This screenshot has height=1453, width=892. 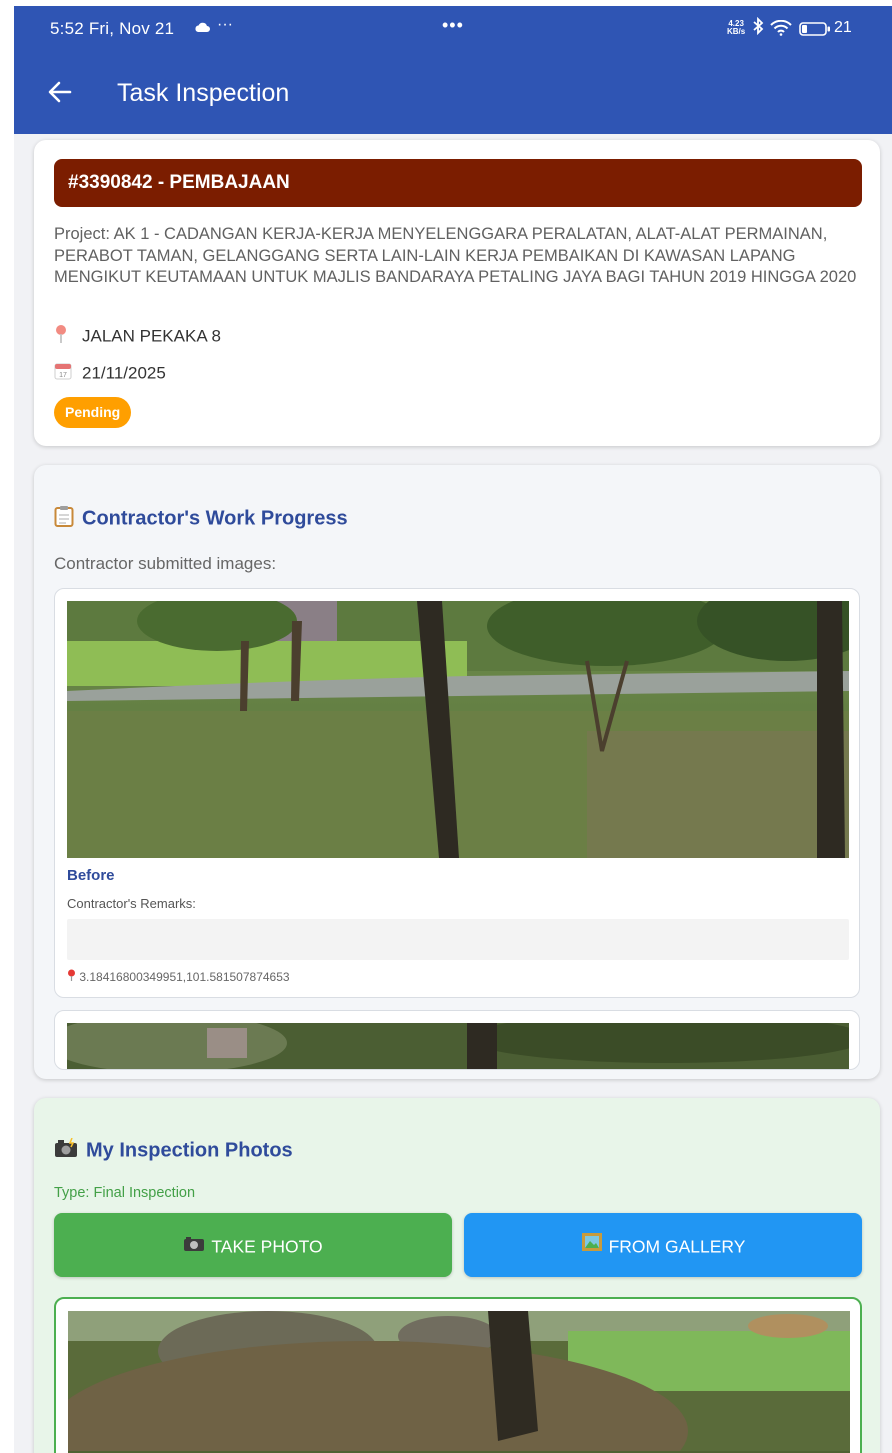 What do you see at coordinates (781, 30) in the screenshot?
I see `wifi-icon` at bounding box center [781, 30].